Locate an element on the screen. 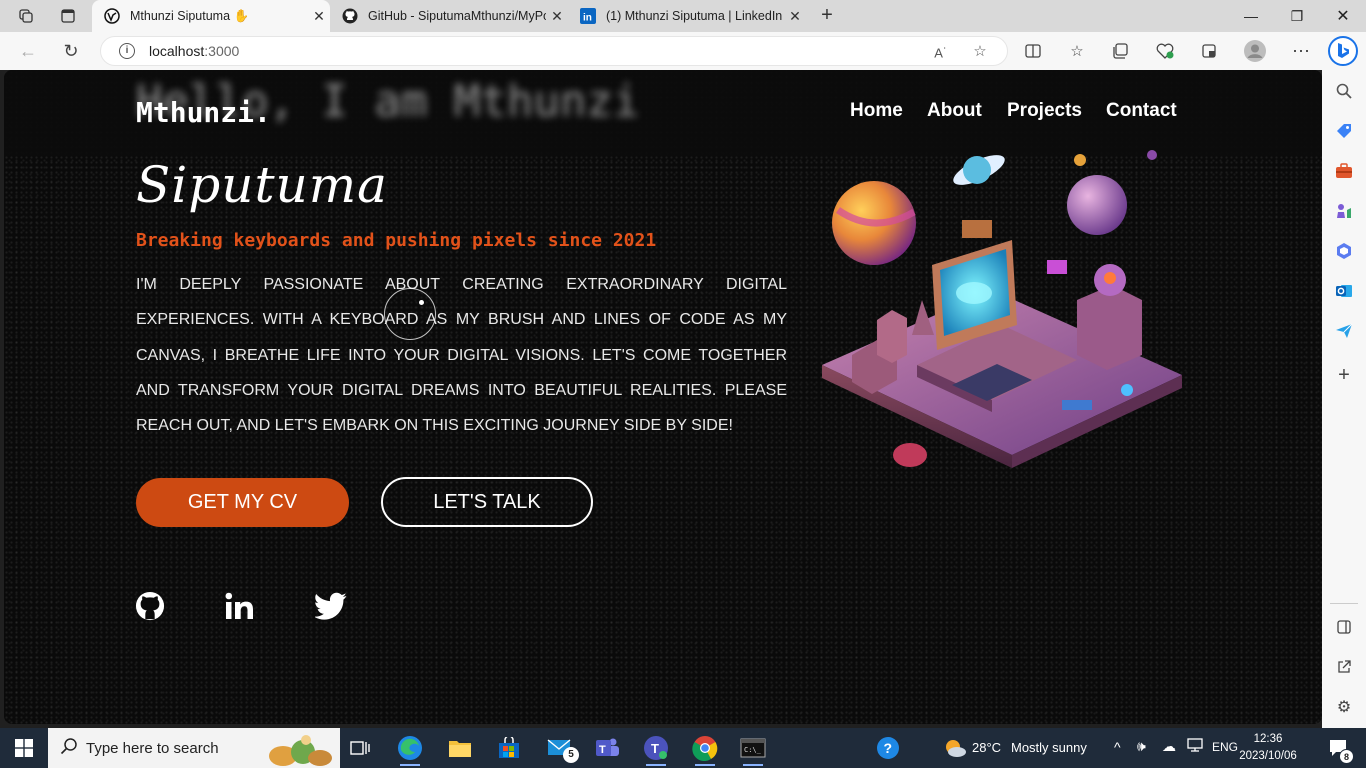  help-icon: ? is located at coordinates (888, 748).